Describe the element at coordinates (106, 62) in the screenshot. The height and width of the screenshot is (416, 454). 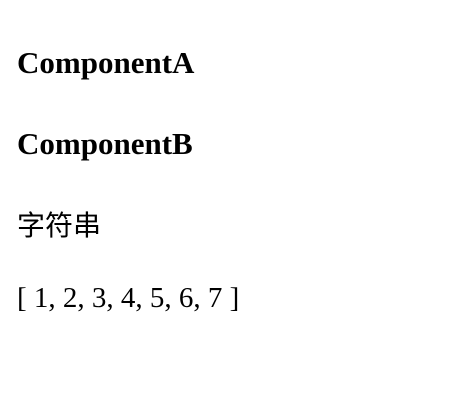
I see `component-a-heading: ComponentA` at that location.